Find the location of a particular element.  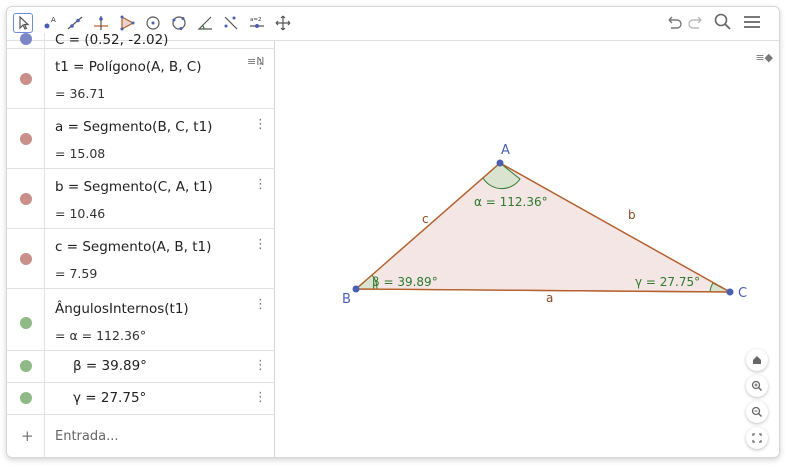

algebra-definition: β = 39.89° is located at coordinates (110, 366).